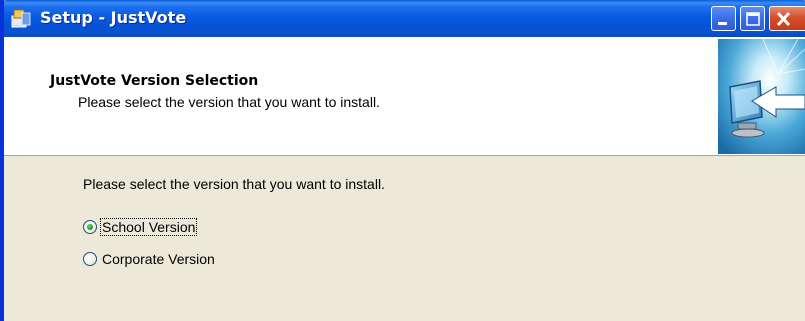 This screenshot has width=805, height=321. I want to click on title-bar: Setup - JustVote, so click(404, 18).